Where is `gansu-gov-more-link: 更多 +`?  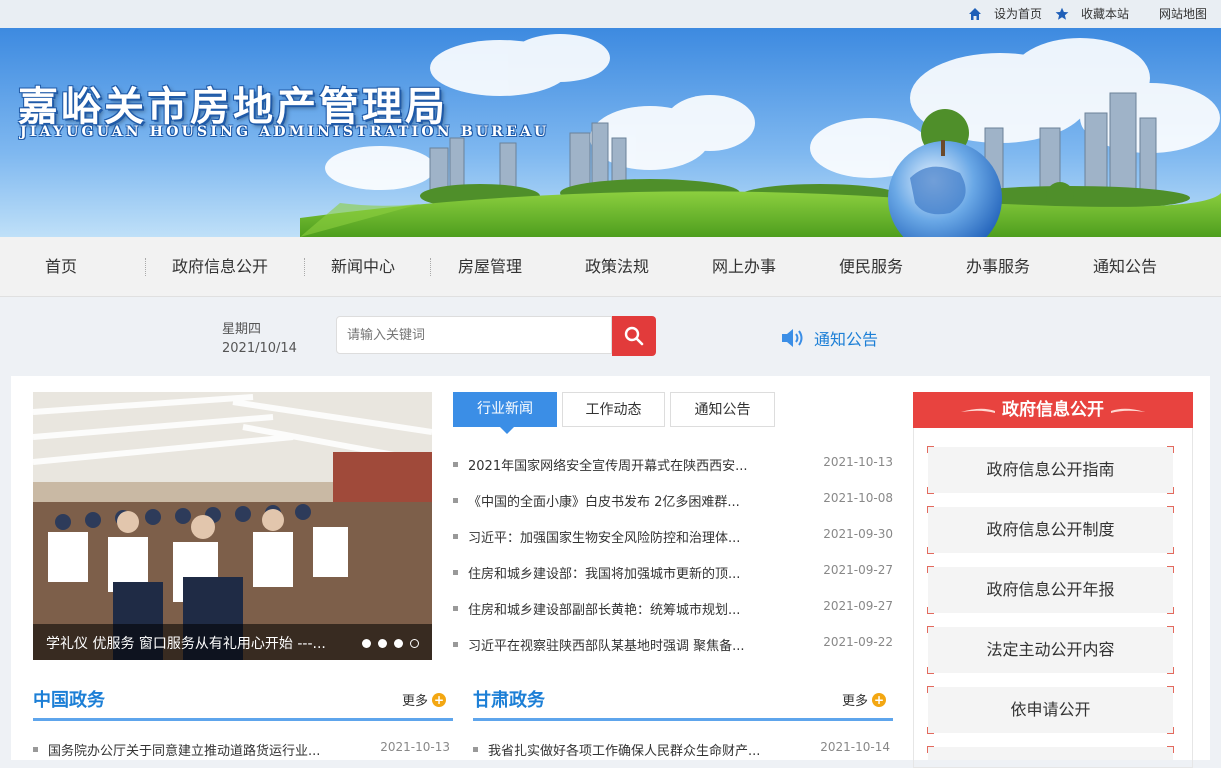
gansu-gov-more-link: 更多 + is located at coordinates (864, 699).